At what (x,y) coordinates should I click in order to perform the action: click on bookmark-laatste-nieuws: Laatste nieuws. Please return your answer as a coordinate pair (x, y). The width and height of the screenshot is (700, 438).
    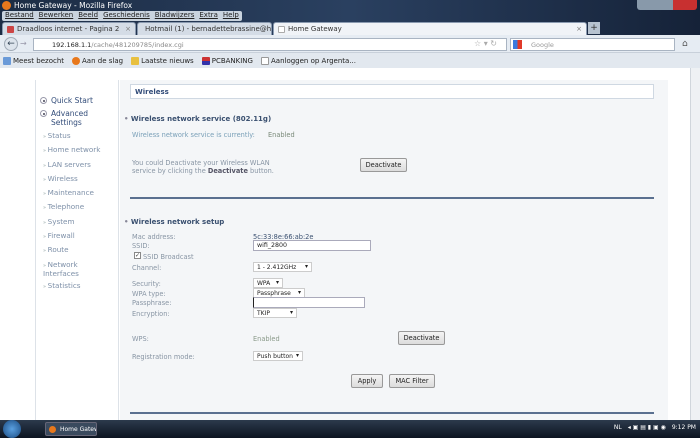
    Looking at the image, I should click on (162, 60).